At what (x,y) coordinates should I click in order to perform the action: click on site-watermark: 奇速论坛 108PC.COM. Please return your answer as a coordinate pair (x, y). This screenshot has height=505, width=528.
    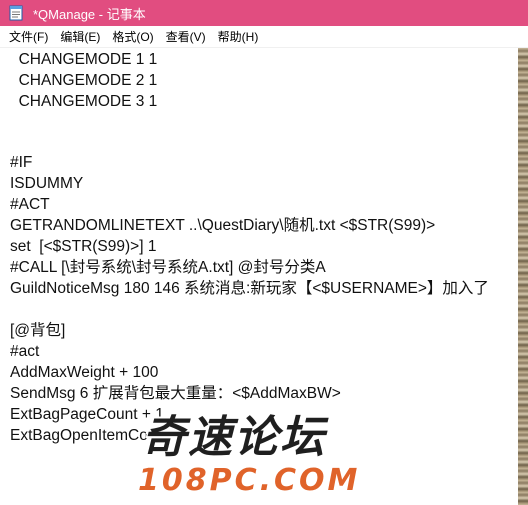
    Looking at the image, I should click on (263, 458).